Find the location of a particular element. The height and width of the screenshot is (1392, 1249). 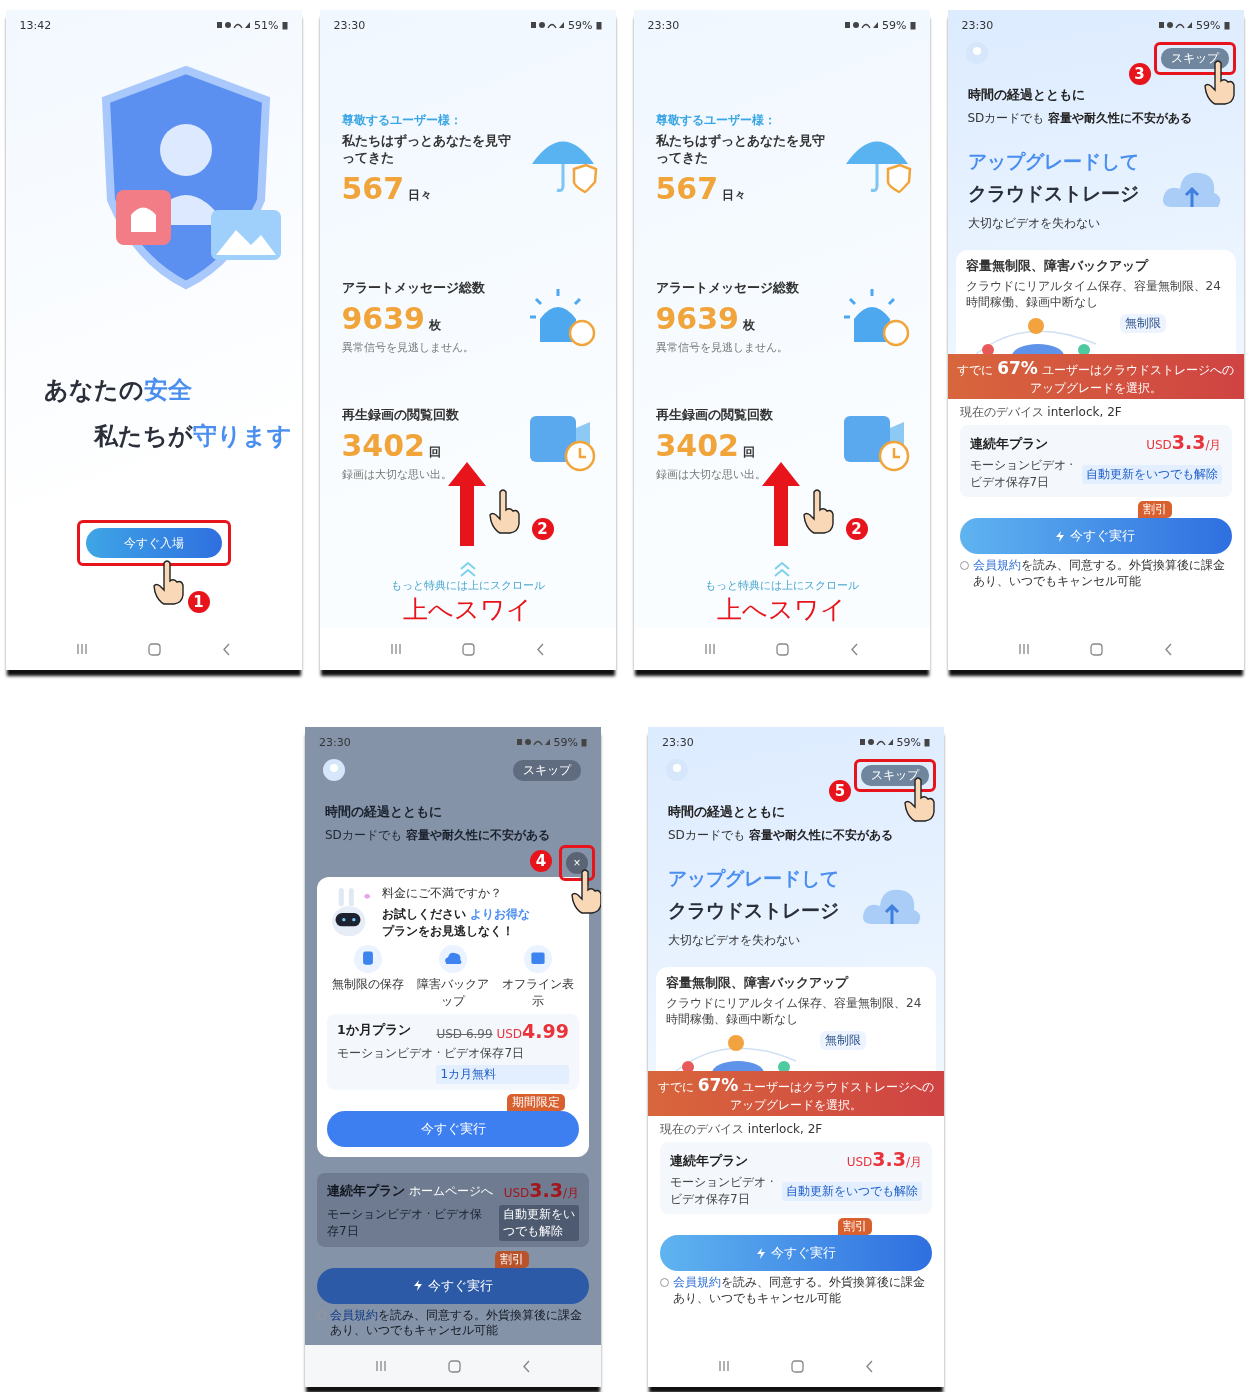

stat-note: 録画は大切な思い出。 is located at coordinates (397, 474).